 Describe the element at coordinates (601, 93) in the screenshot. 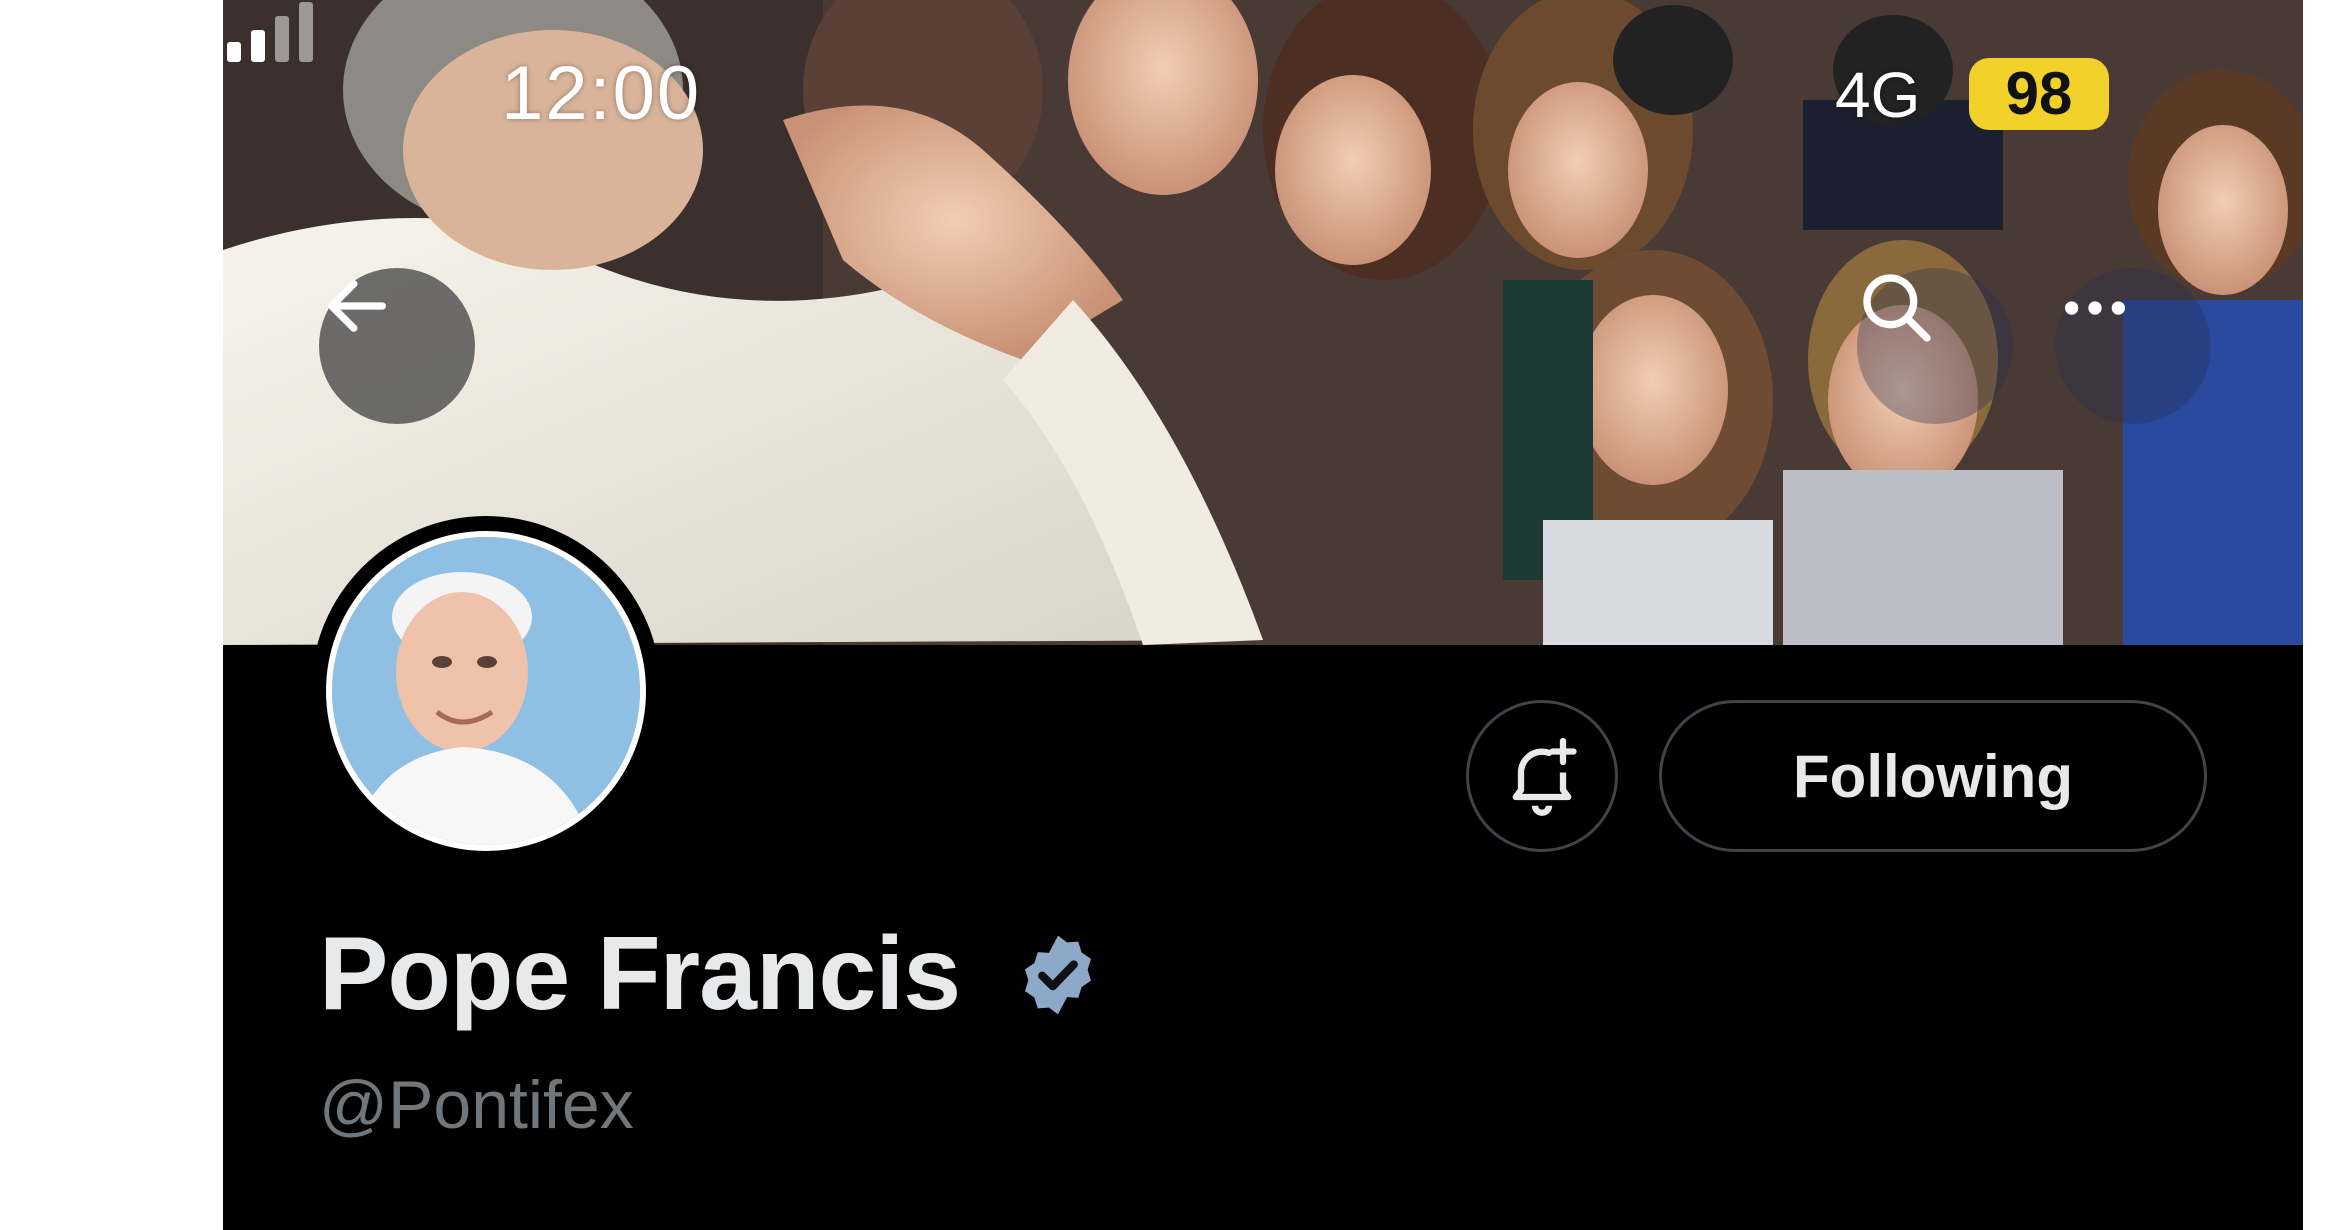

I see `status-time: 12:00` at that location.